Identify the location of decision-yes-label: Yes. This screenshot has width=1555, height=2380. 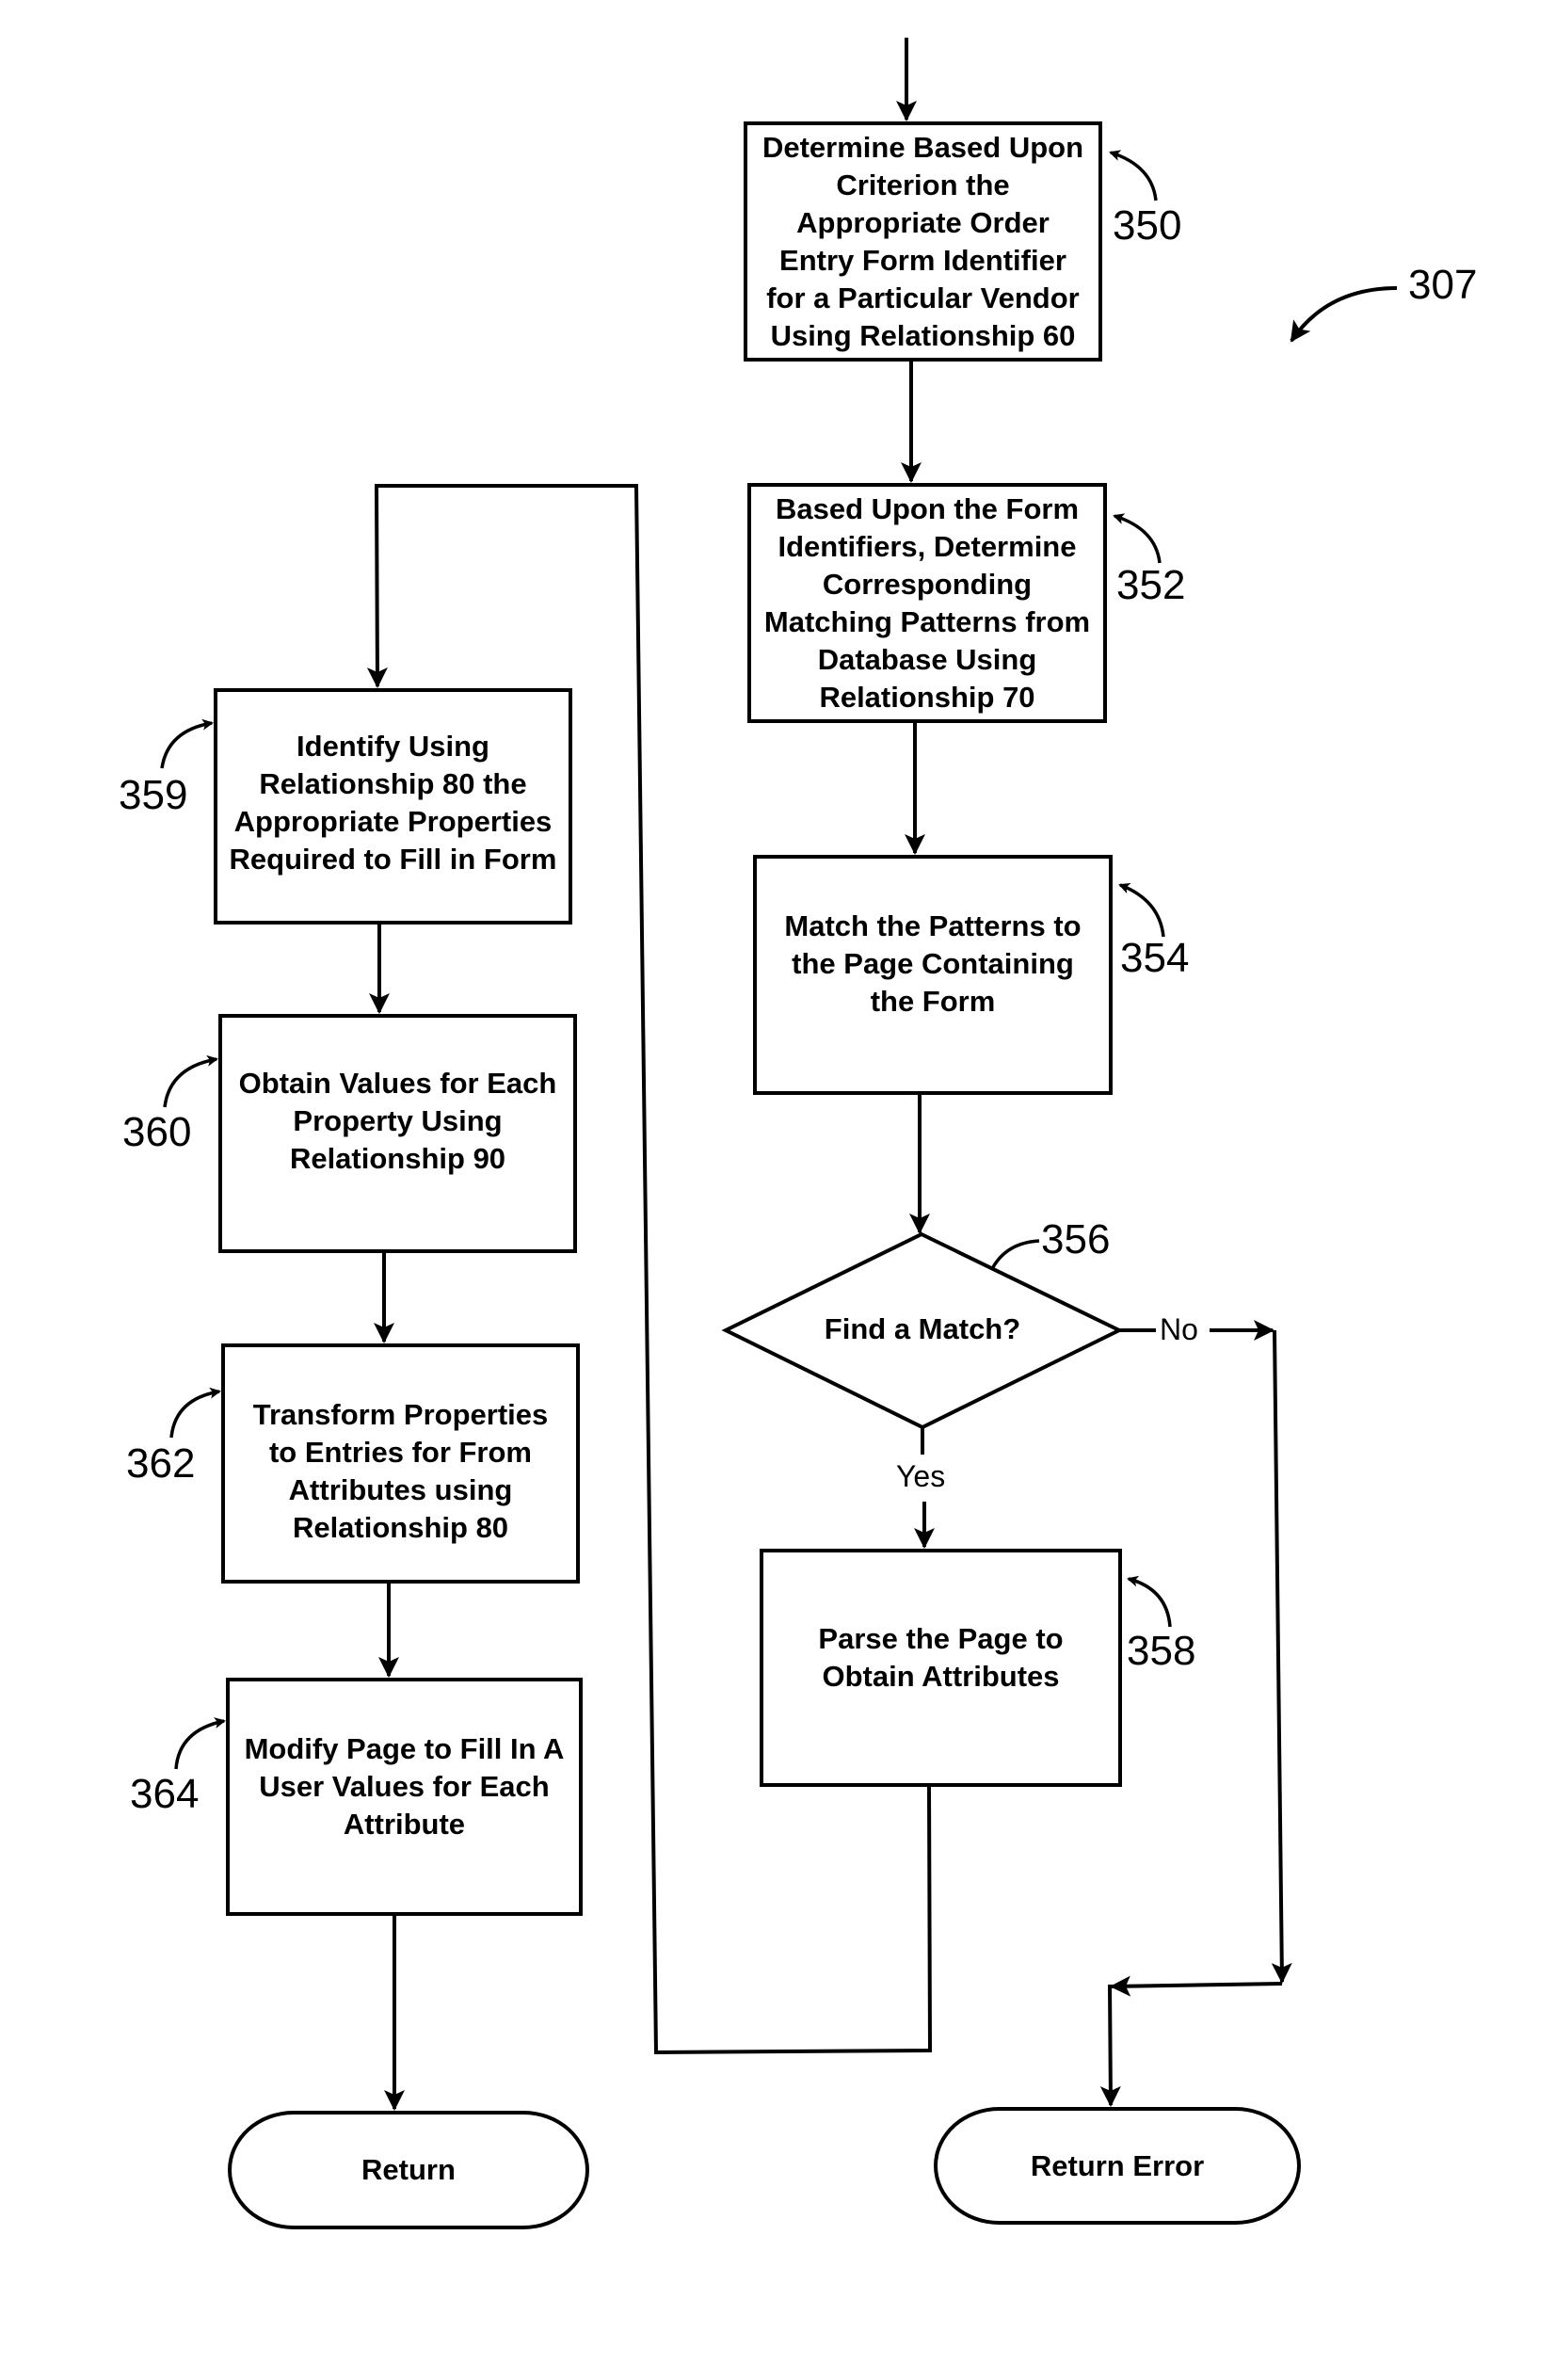
(921, 1476).